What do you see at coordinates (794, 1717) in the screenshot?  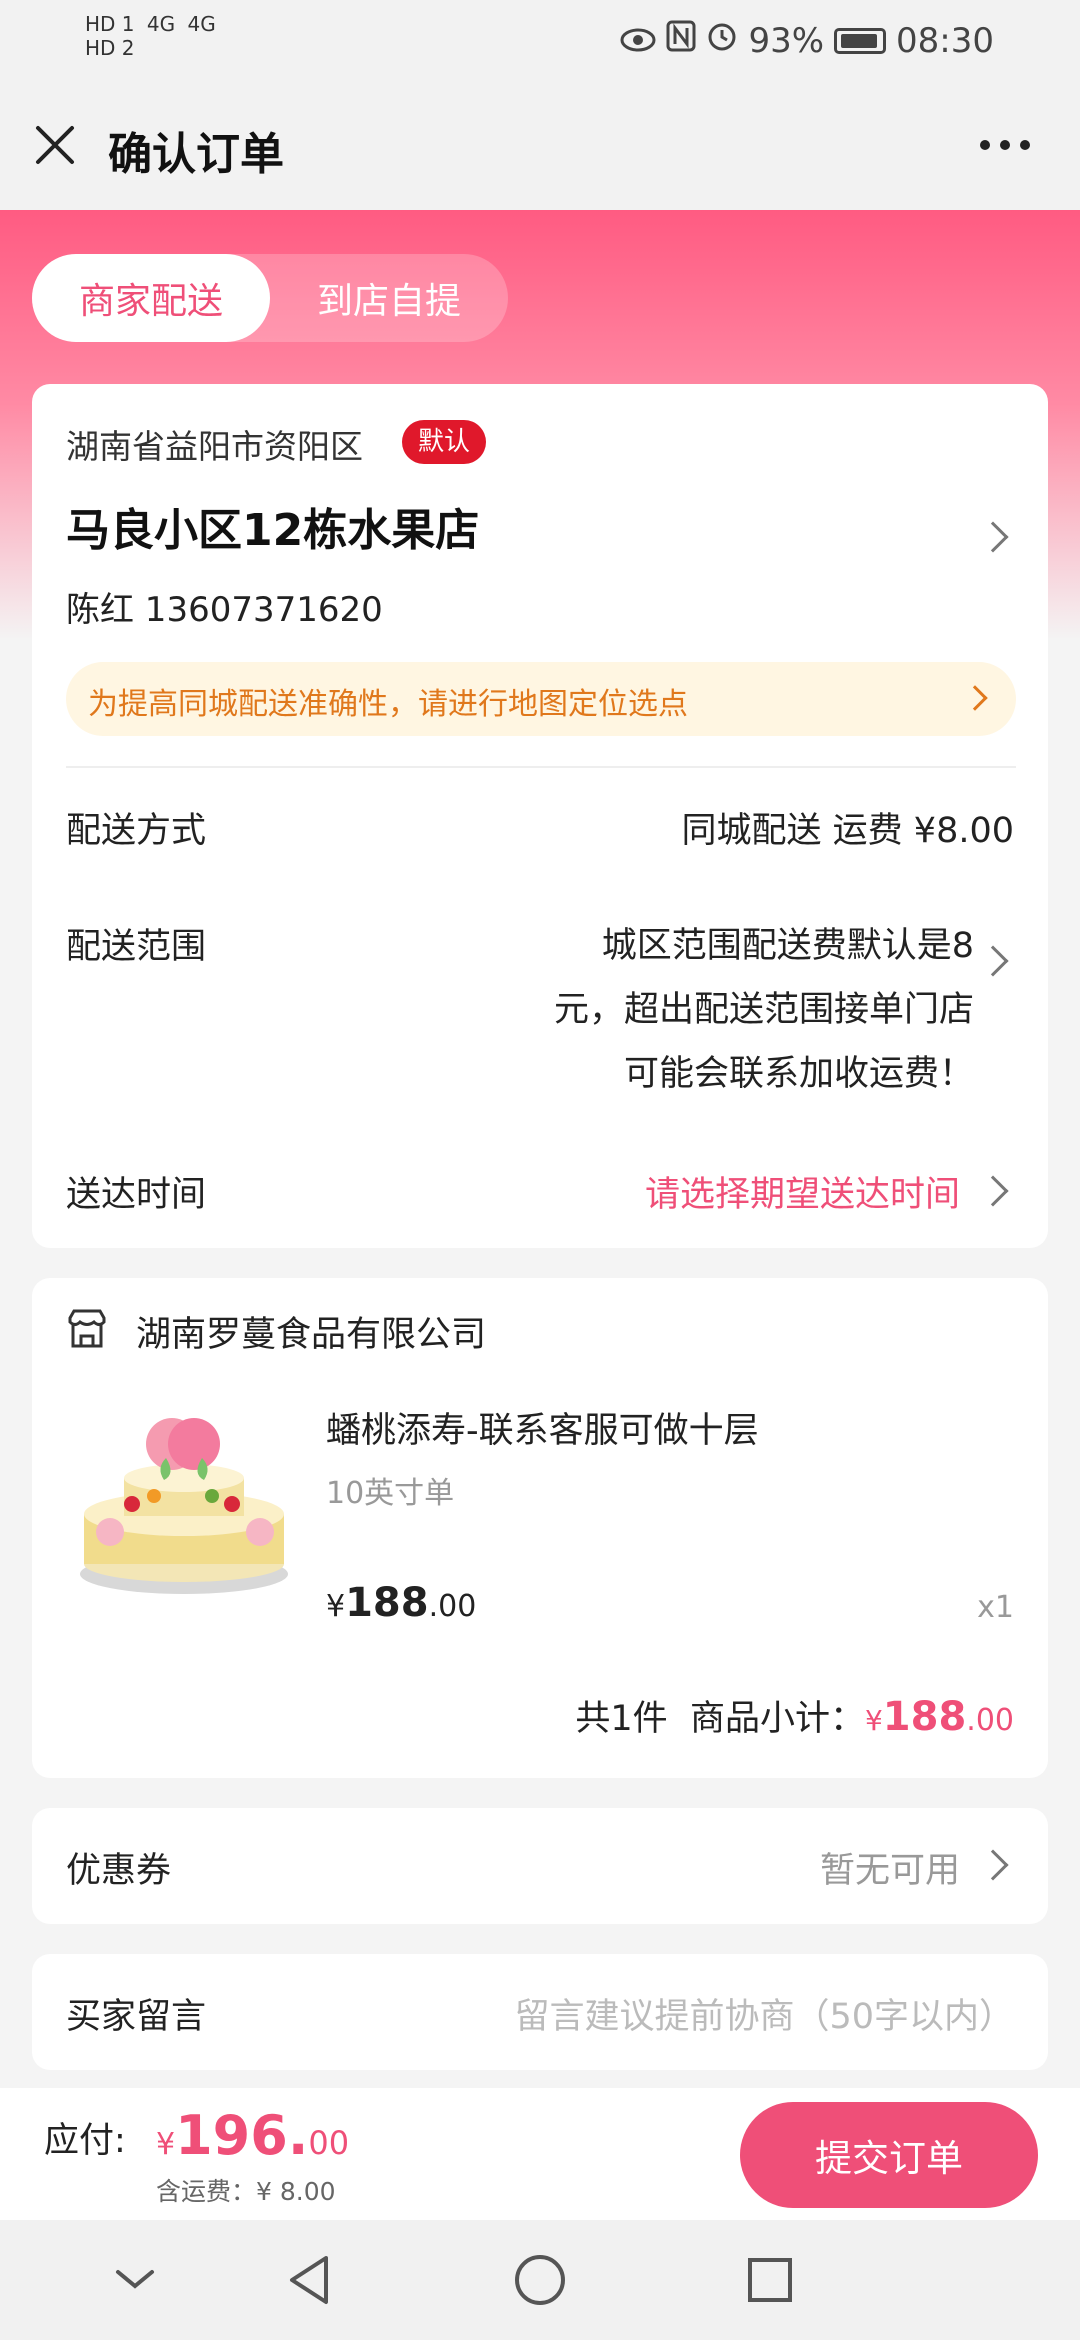 I see `subtotal: 共1件 商品小计：¥188.00` at bounding box center [794, 1717].